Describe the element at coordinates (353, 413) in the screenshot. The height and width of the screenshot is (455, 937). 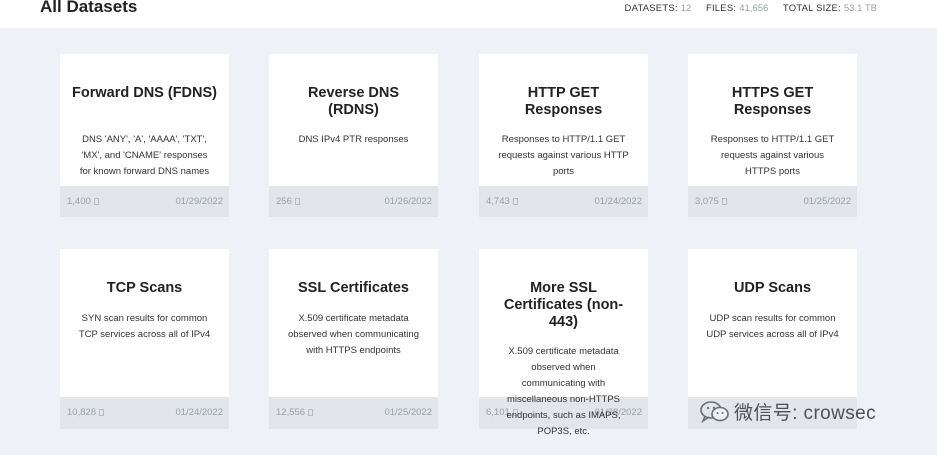
I see `card-footer: 12,556 01/25/2022` at that location.